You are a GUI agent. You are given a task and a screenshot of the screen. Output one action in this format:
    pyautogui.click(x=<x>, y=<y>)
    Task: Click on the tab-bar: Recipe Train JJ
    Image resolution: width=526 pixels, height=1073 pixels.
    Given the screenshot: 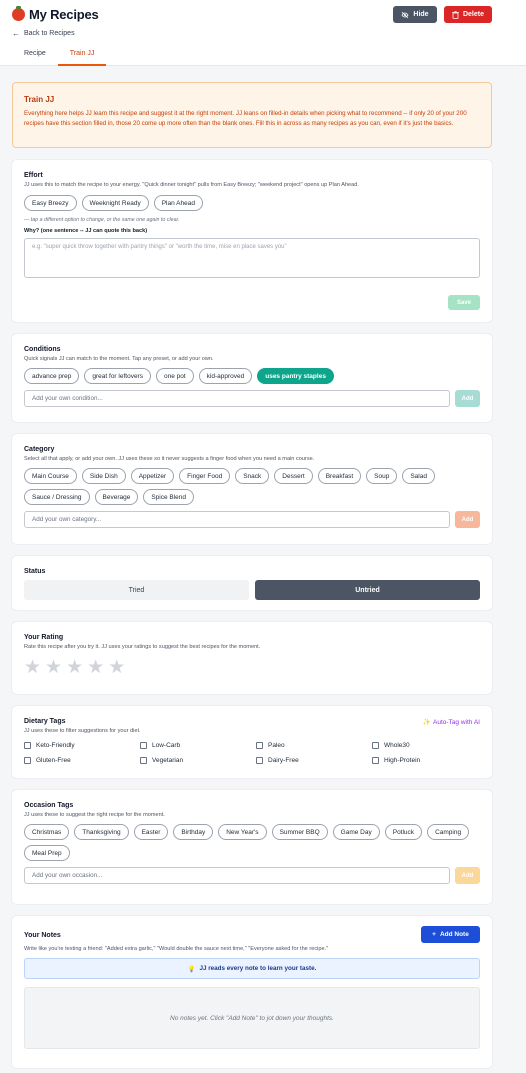 What is the action you would take?
    pyautogui.click(x=59, y=54)
    